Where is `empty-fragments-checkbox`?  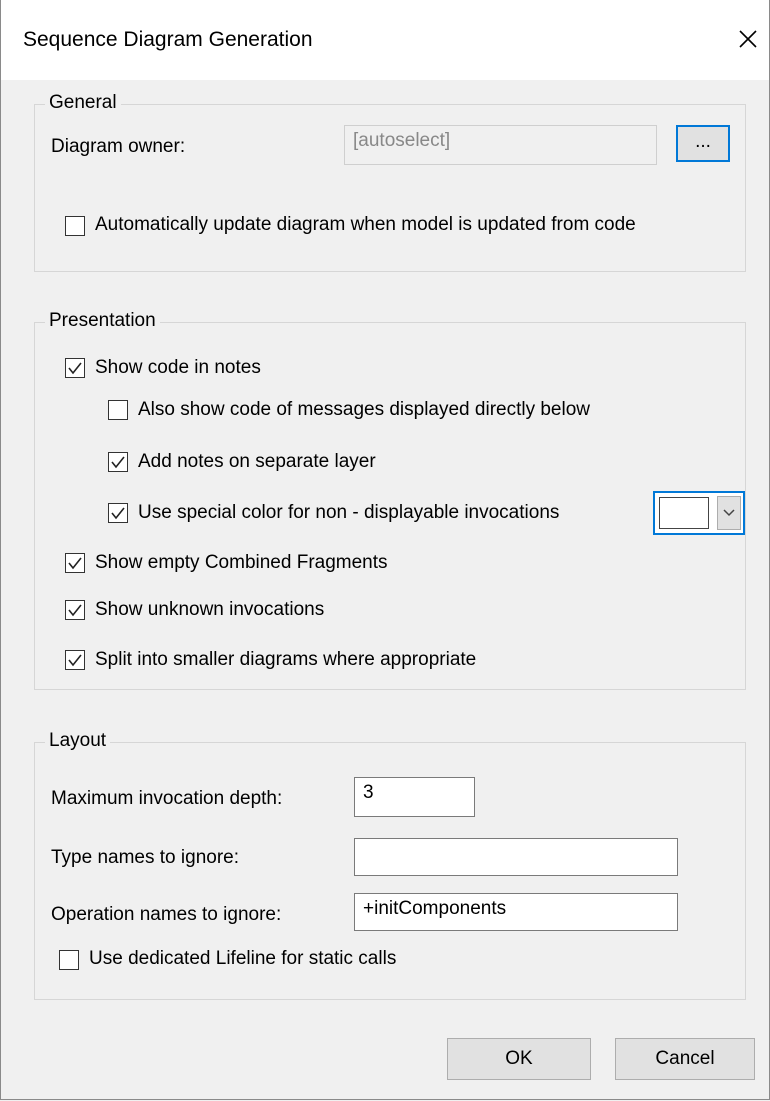
empty-fragments-checkbox is located at coordinates (75, 563).